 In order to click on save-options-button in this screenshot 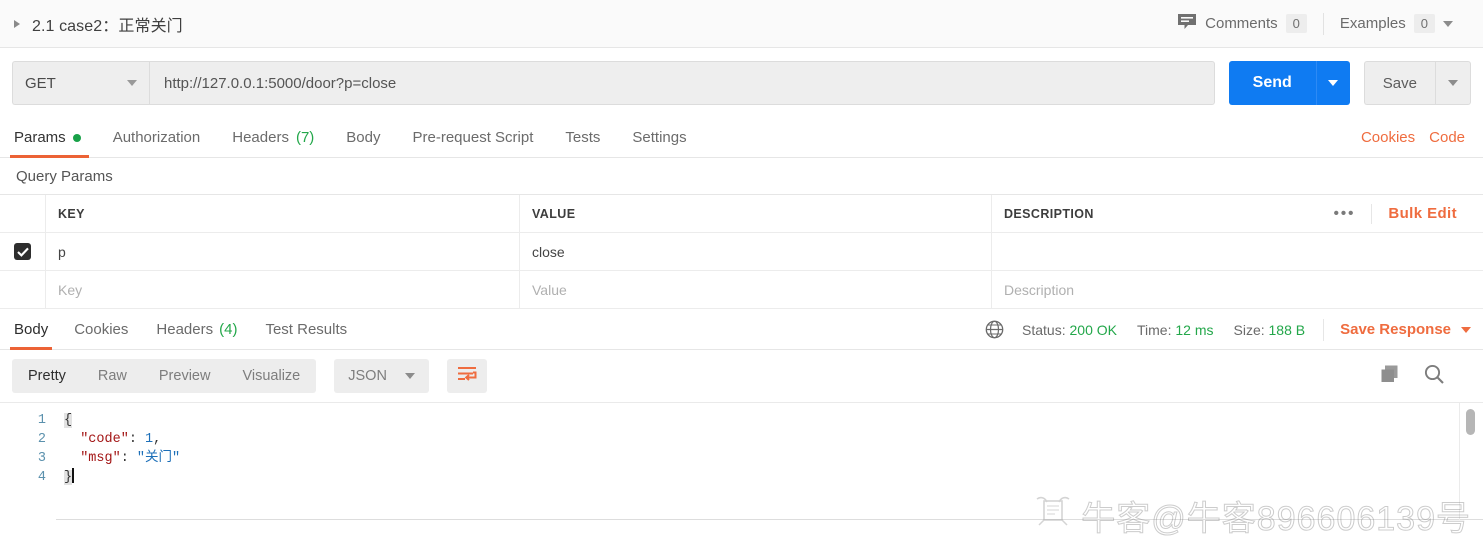, I will do `click(1453, 83)`.